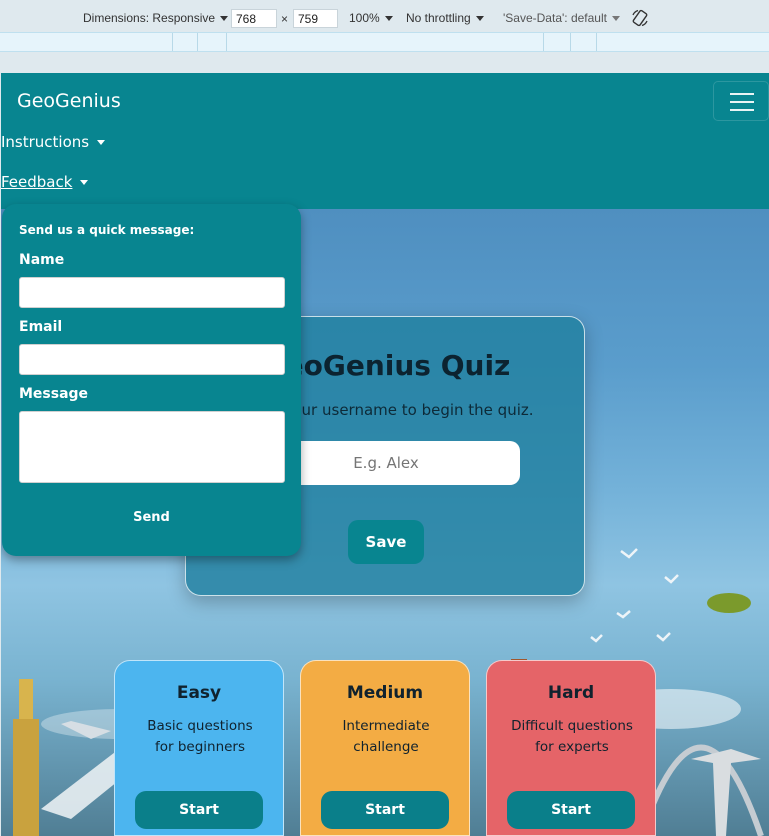 The height and width of the screenshot is (836, 769). What do you see at coordinates (152, 292) in the screenshot?
I see `name-field` at bounding box center [152, 292].